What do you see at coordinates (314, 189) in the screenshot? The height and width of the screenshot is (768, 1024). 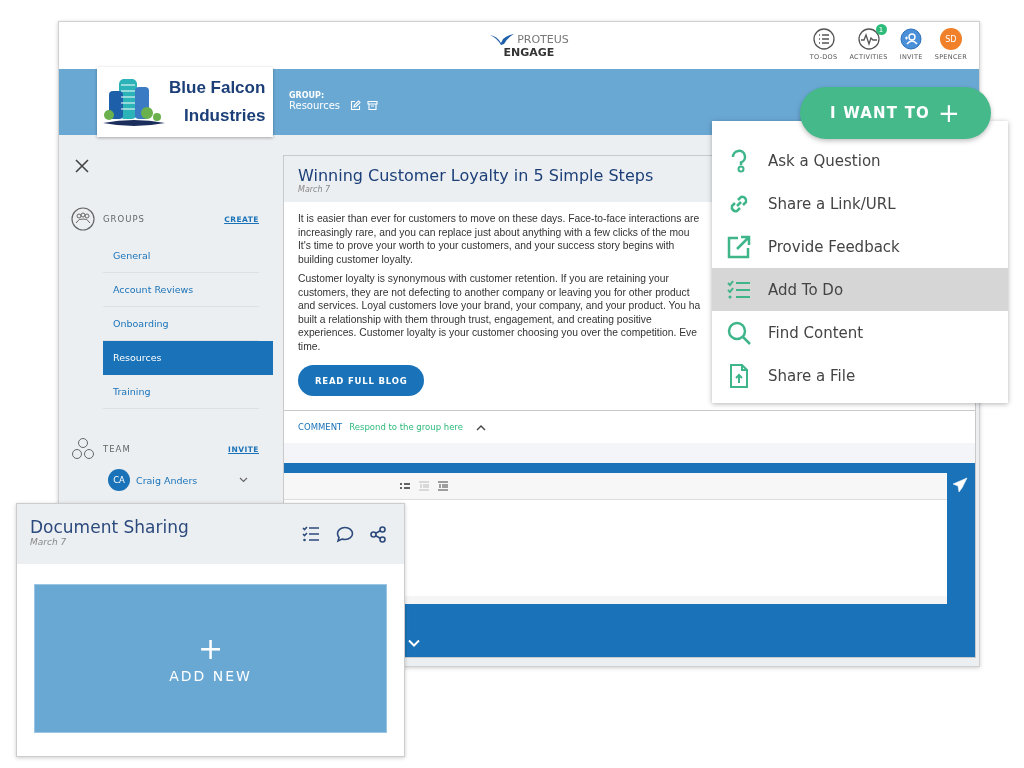 I see `article-date: March 7` at bounding box center [314, 189].